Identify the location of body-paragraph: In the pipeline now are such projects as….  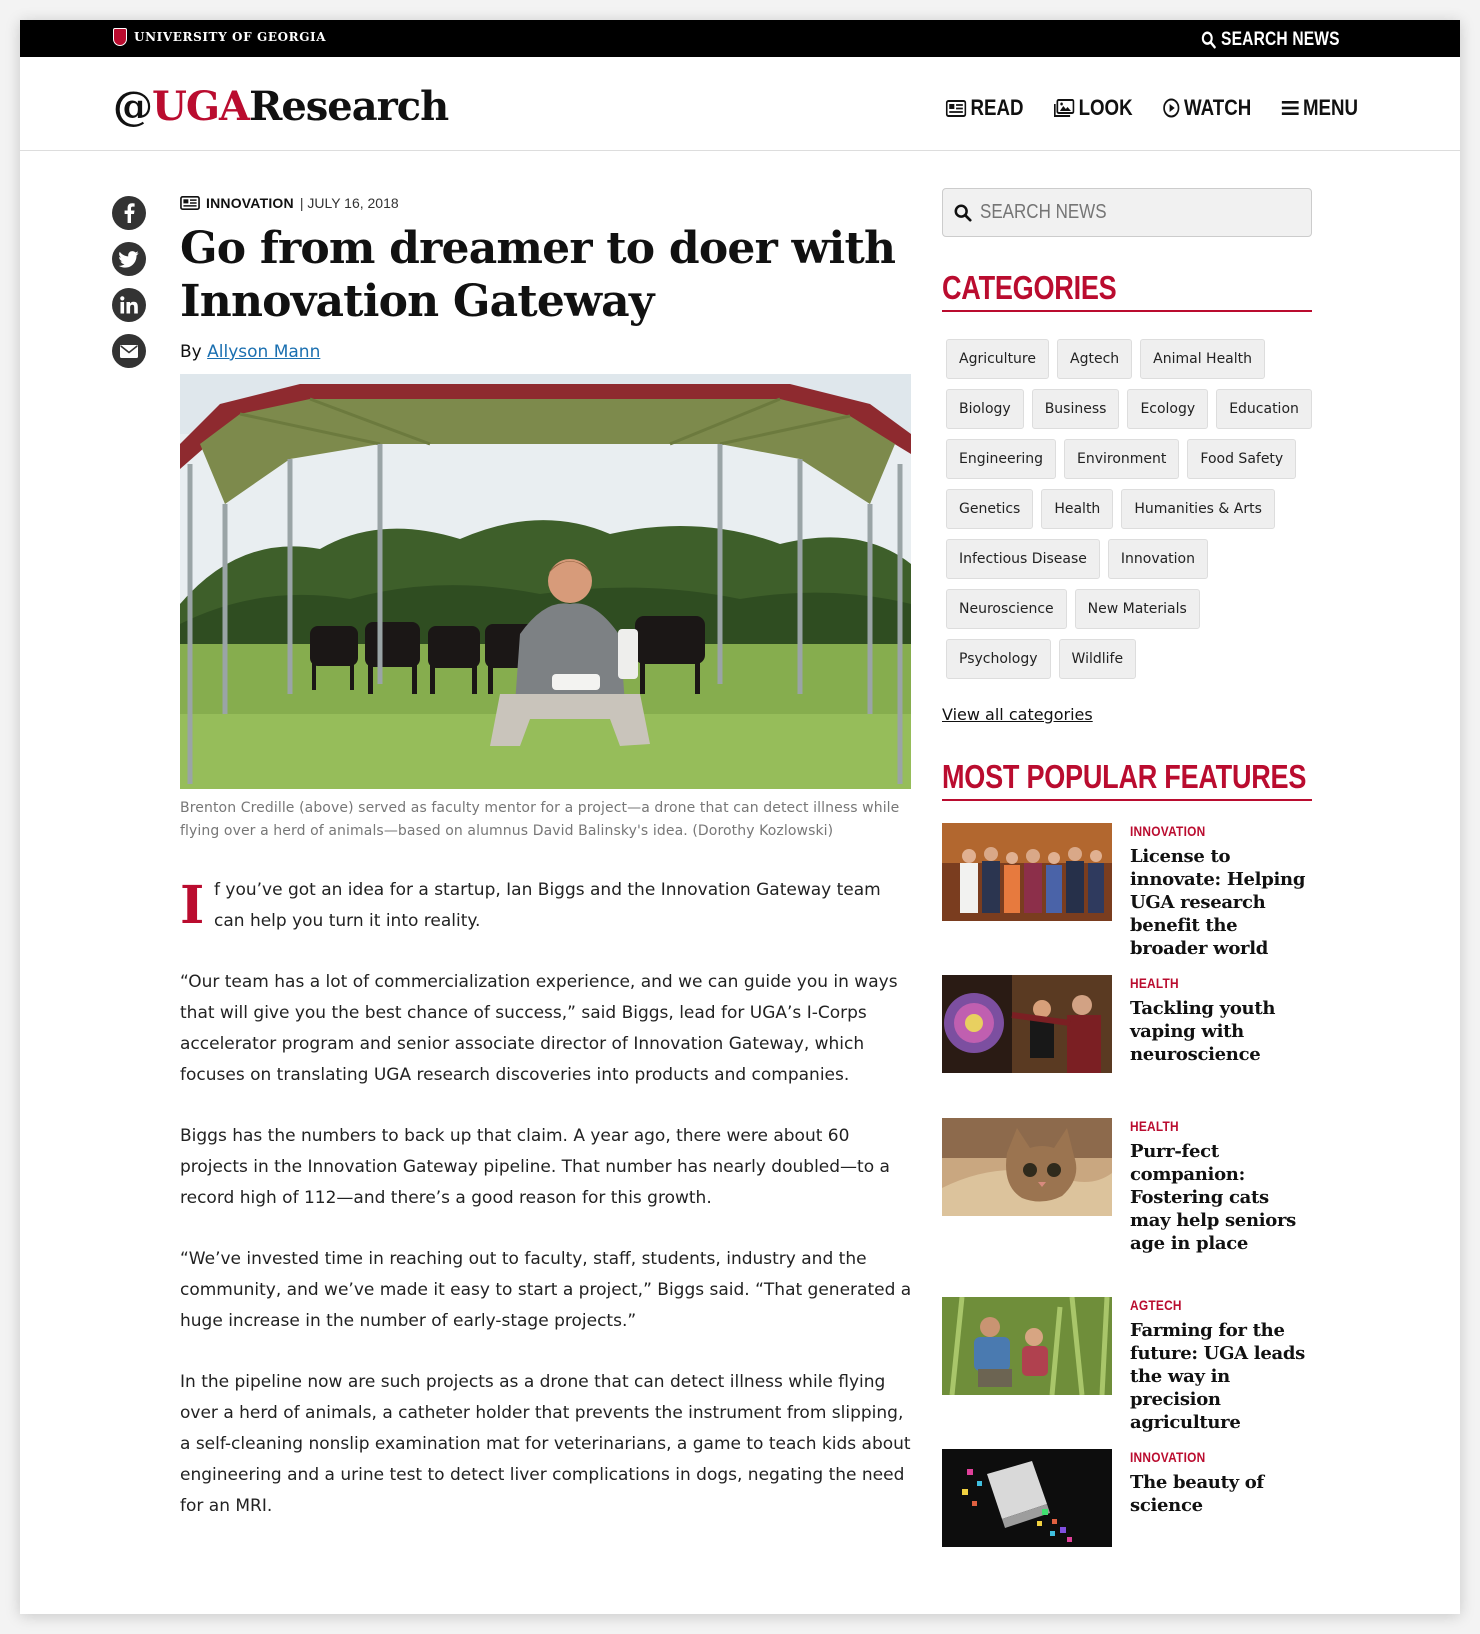
(545, 1444).